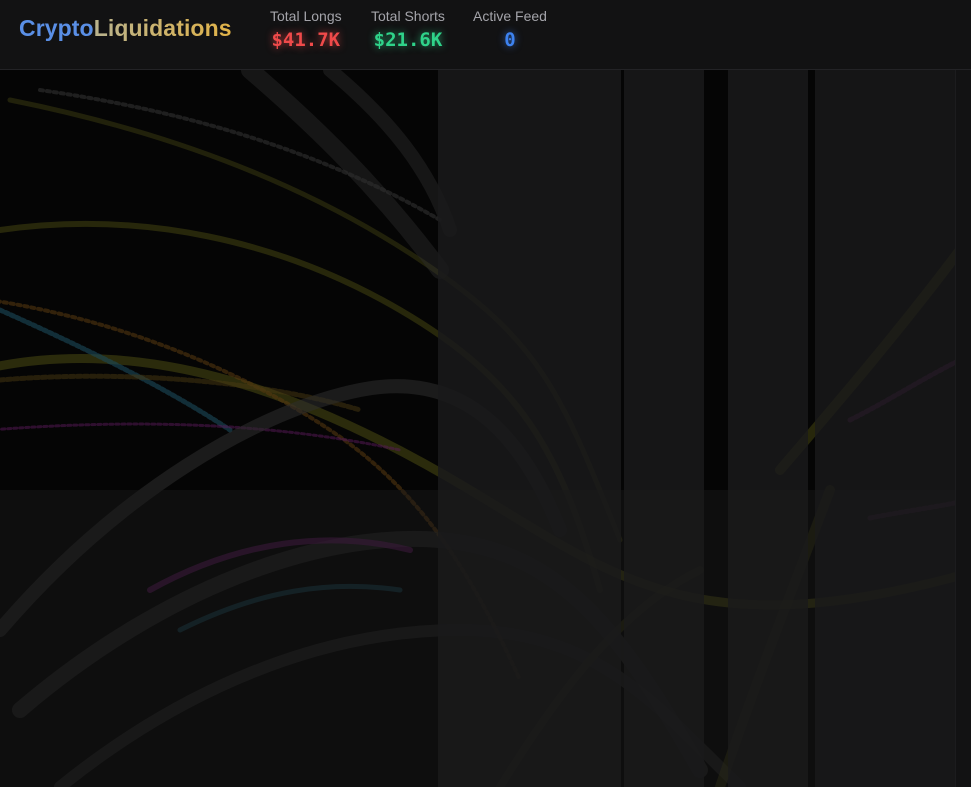  What do you see at coordinates (408, 40) in the screenshot?
I see `stat-total-shorts-value: $21.6K` at bounding box center [408, 40].